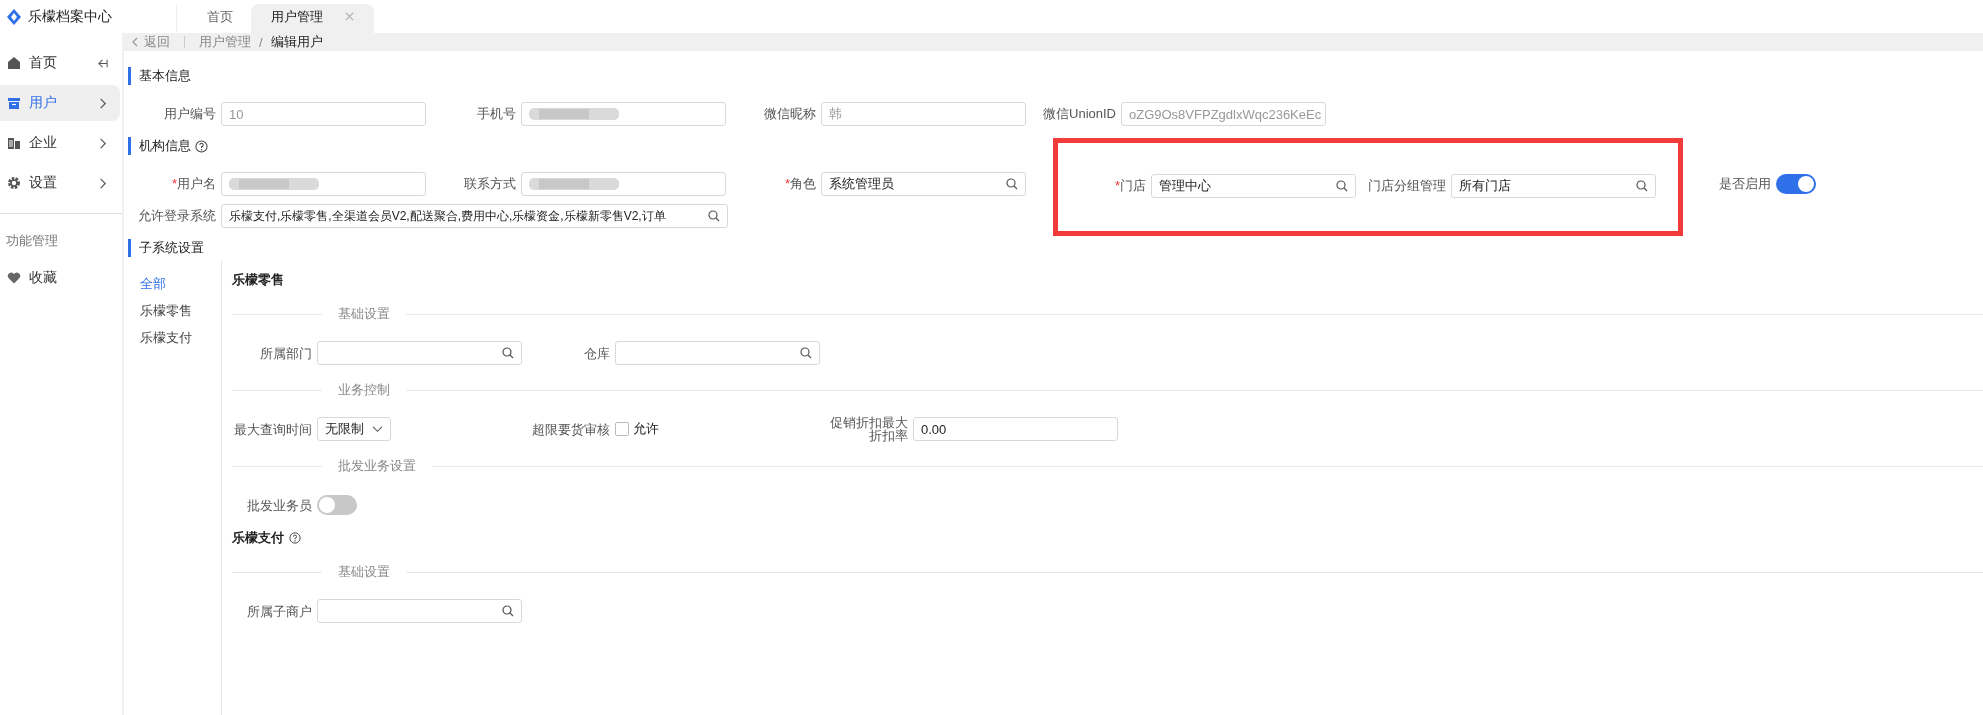 Image resolution: width=1983 pixels, height=715 pixels. Describe the element at coordinates (180, 283) in the screenshot. I see `subsystem-nav-item: 全部` at that location.